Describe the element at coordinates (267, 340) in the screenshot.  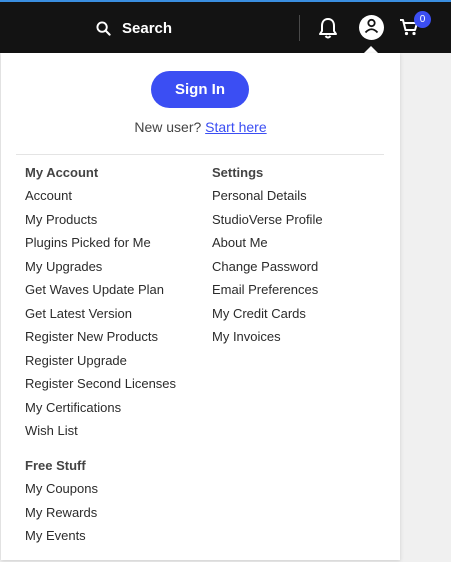
I see `menu-item-invoices: My Invoices` at that location.